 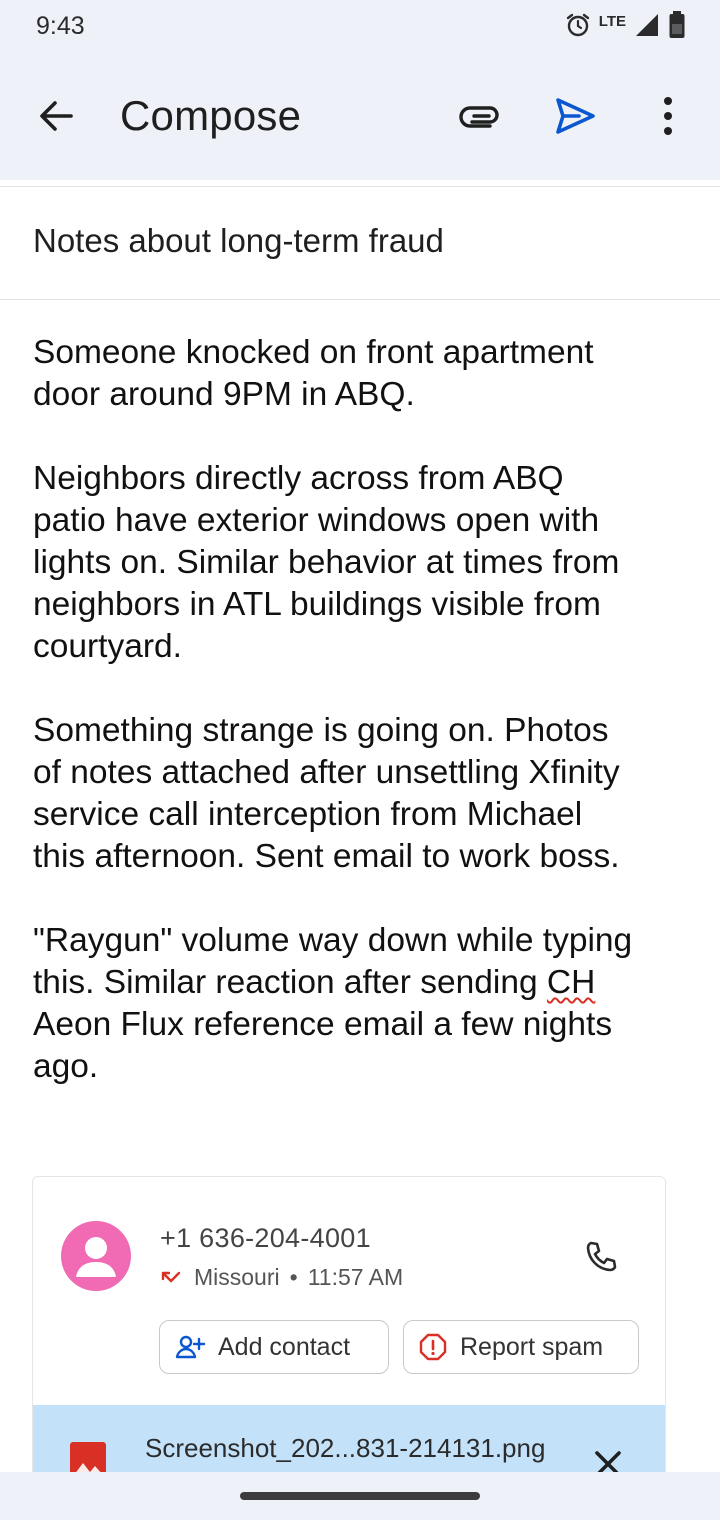 What do you see at coordinates (677, 27) in the screenshot?
I see `battery-icon` at bounding box center [677, 27].